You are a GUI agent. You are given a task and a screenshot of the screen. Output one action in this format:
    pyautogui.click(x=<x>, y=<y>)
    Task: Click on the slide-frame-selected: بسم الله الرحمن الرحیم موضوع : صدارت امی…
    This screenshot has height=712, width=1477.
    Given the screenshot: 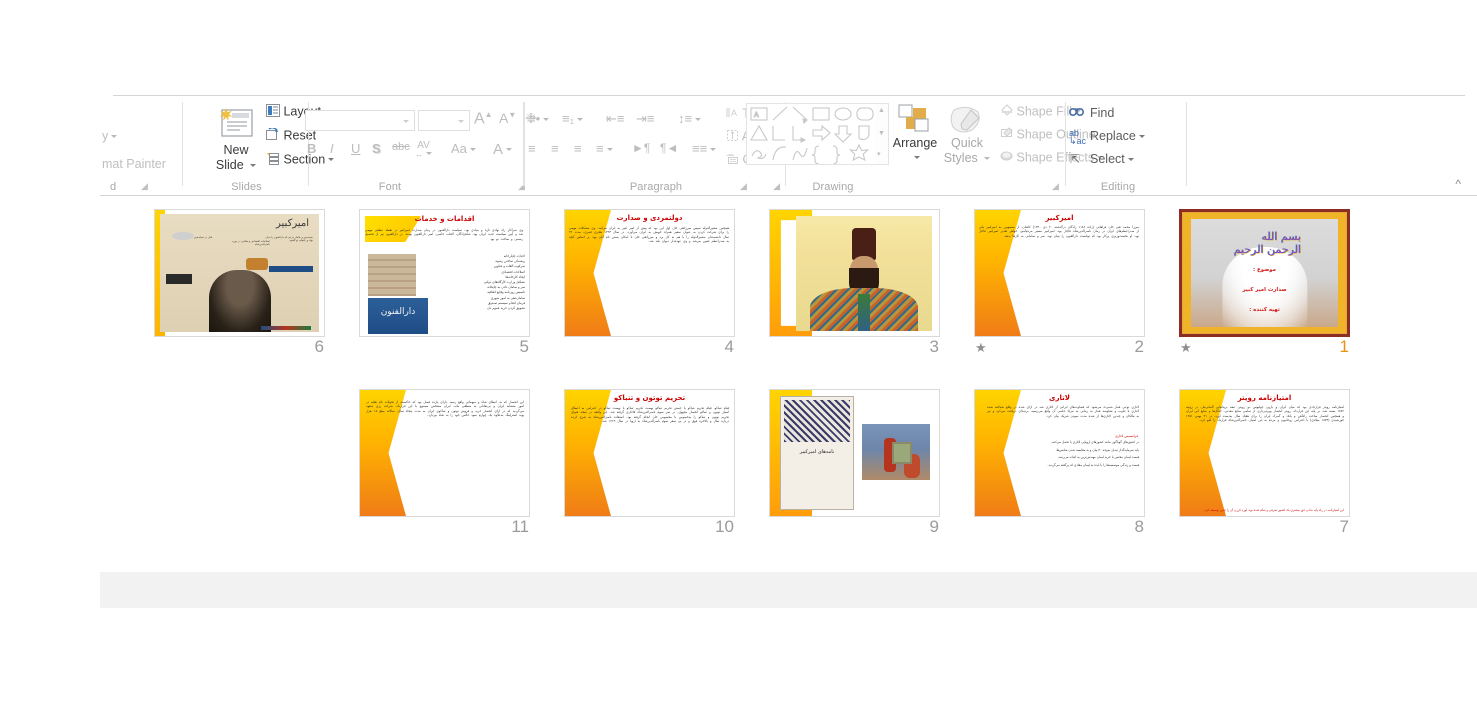 What is the action you would take?
    pyautogui.click(x=1264, y=273)
    